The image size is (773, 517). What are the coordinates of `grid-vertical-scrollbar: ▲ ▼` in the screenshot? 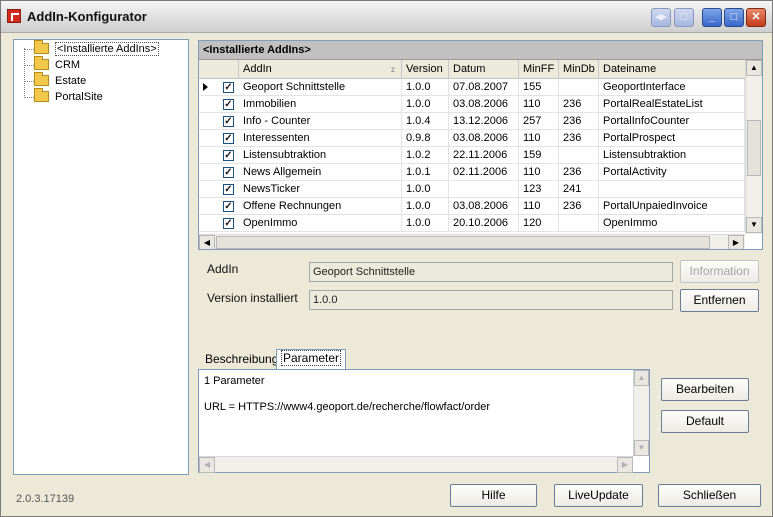 It's located at (753, 147).